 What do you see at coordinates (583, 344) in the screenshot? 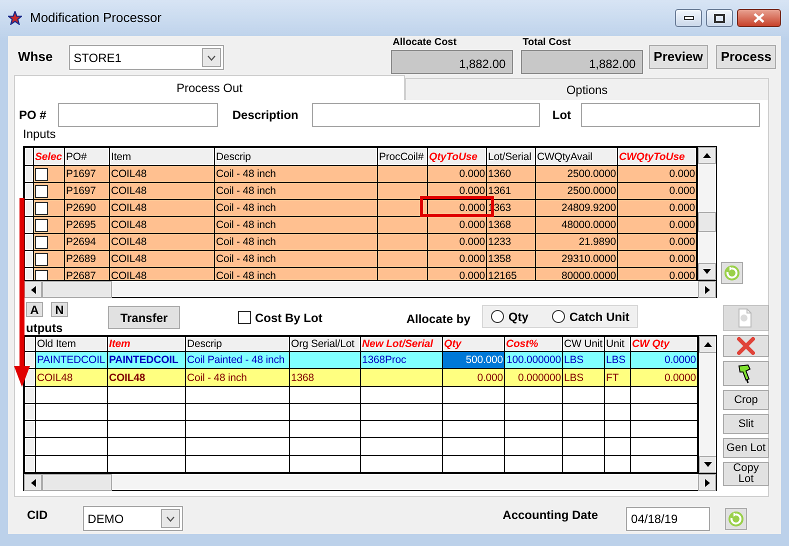
I see `column-header: CW Unit` at bounding box center [583, 344].